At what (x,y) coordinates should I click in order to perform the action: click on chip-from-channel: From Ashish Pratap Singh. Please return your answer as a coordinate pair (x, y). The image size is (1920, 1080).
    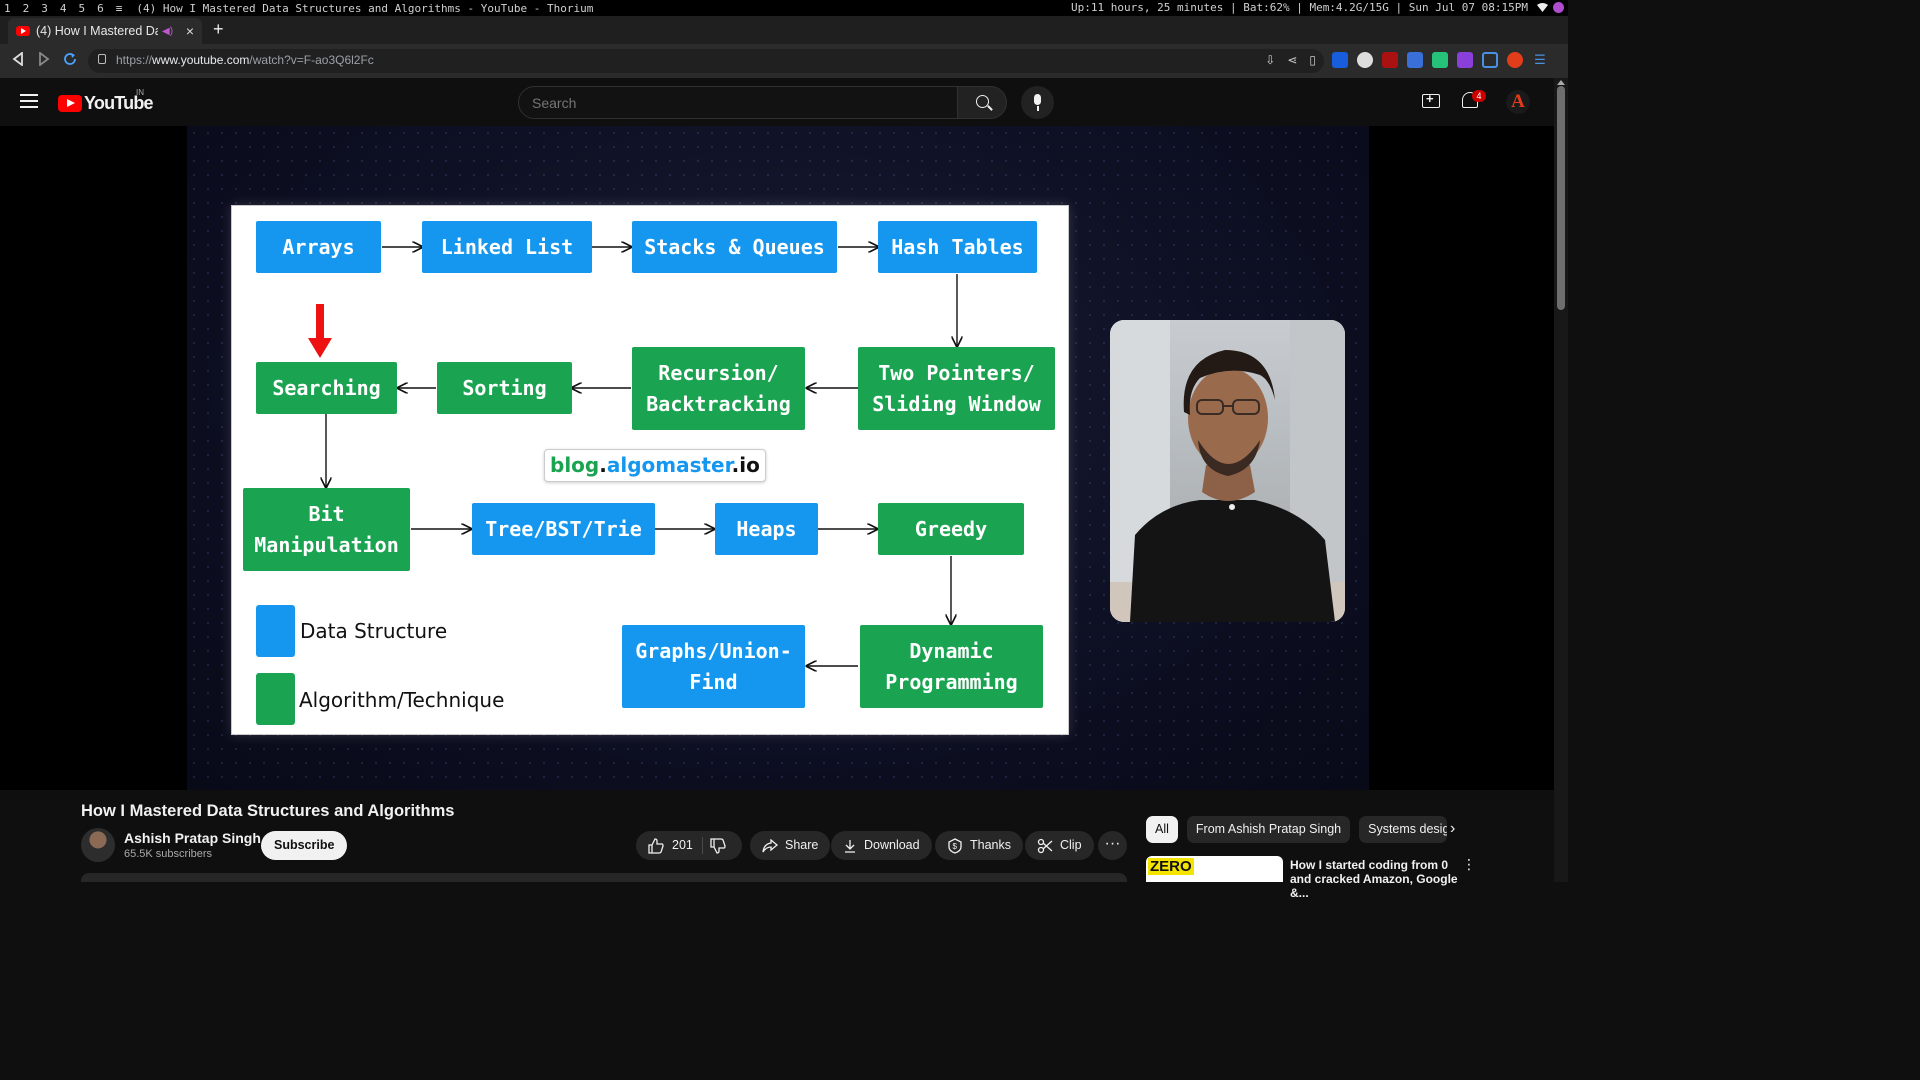
    Looking at the image, I should click on (1268, 829).